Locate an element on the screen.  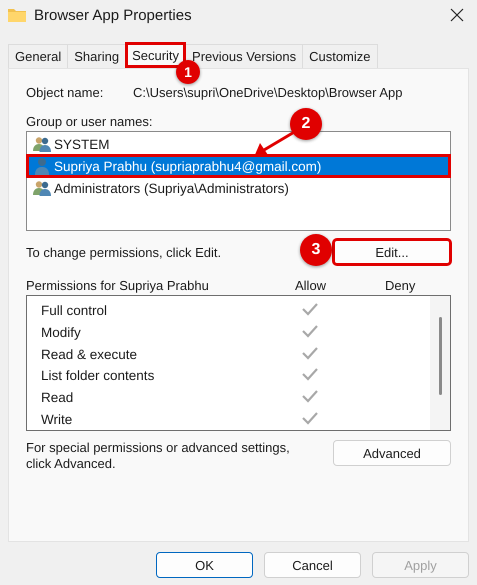
section-label: Group or user names: is located at coordinates (89, 122).